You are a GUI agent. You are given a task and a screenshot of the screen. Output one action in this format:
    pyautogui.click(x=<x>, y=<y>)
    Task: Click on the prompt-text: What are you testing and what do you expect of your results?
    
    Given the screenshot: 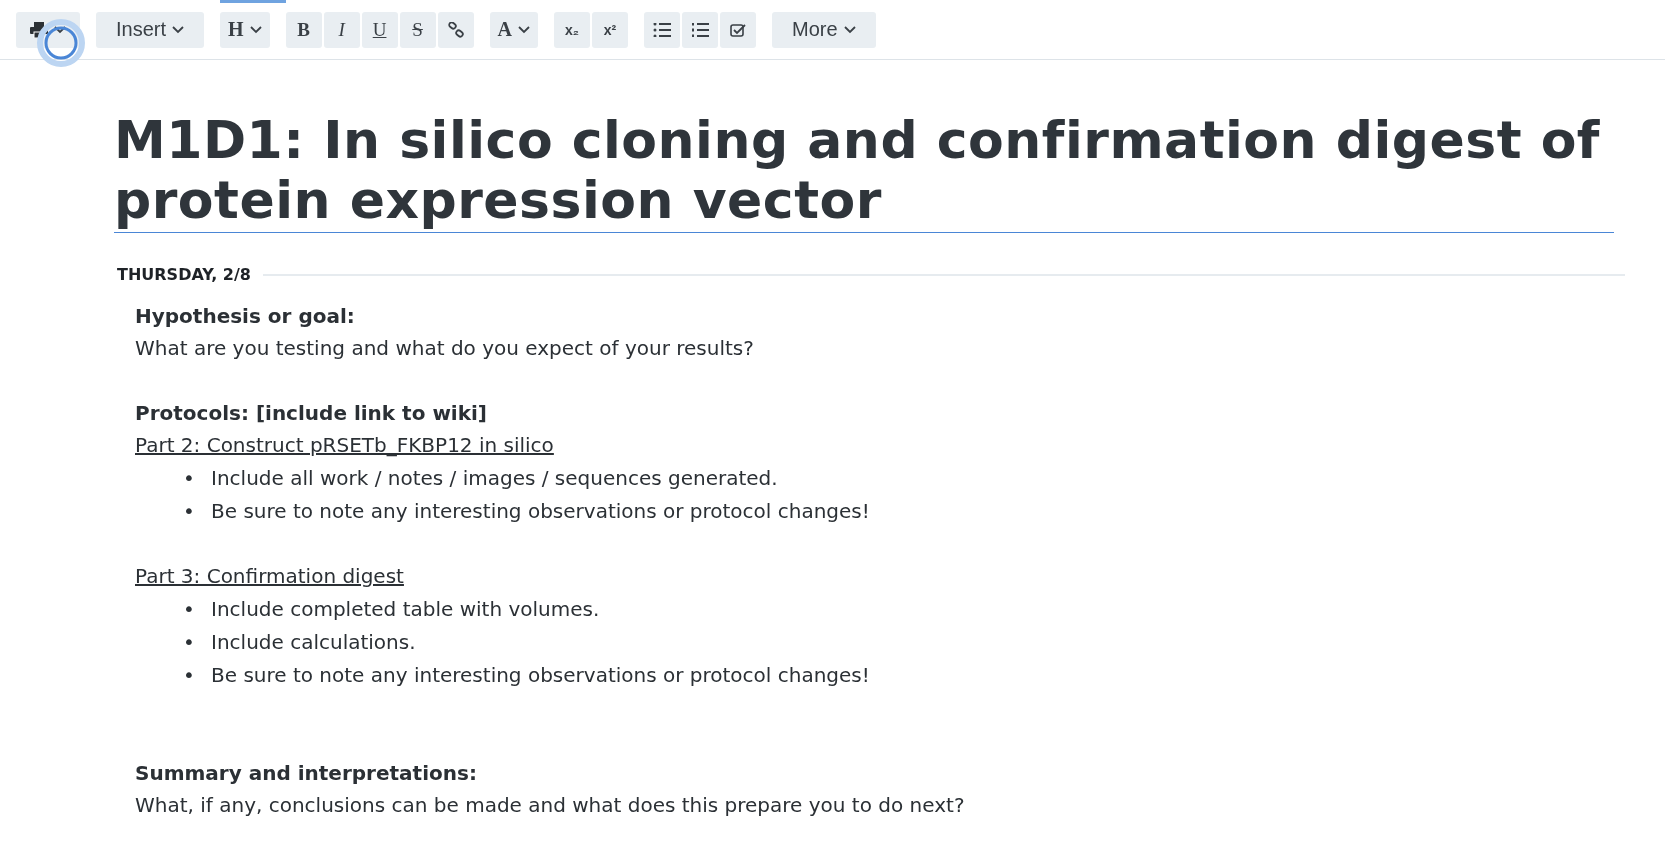 What is the action you would take?
    pyautogui.click(x=444, y=348)
    